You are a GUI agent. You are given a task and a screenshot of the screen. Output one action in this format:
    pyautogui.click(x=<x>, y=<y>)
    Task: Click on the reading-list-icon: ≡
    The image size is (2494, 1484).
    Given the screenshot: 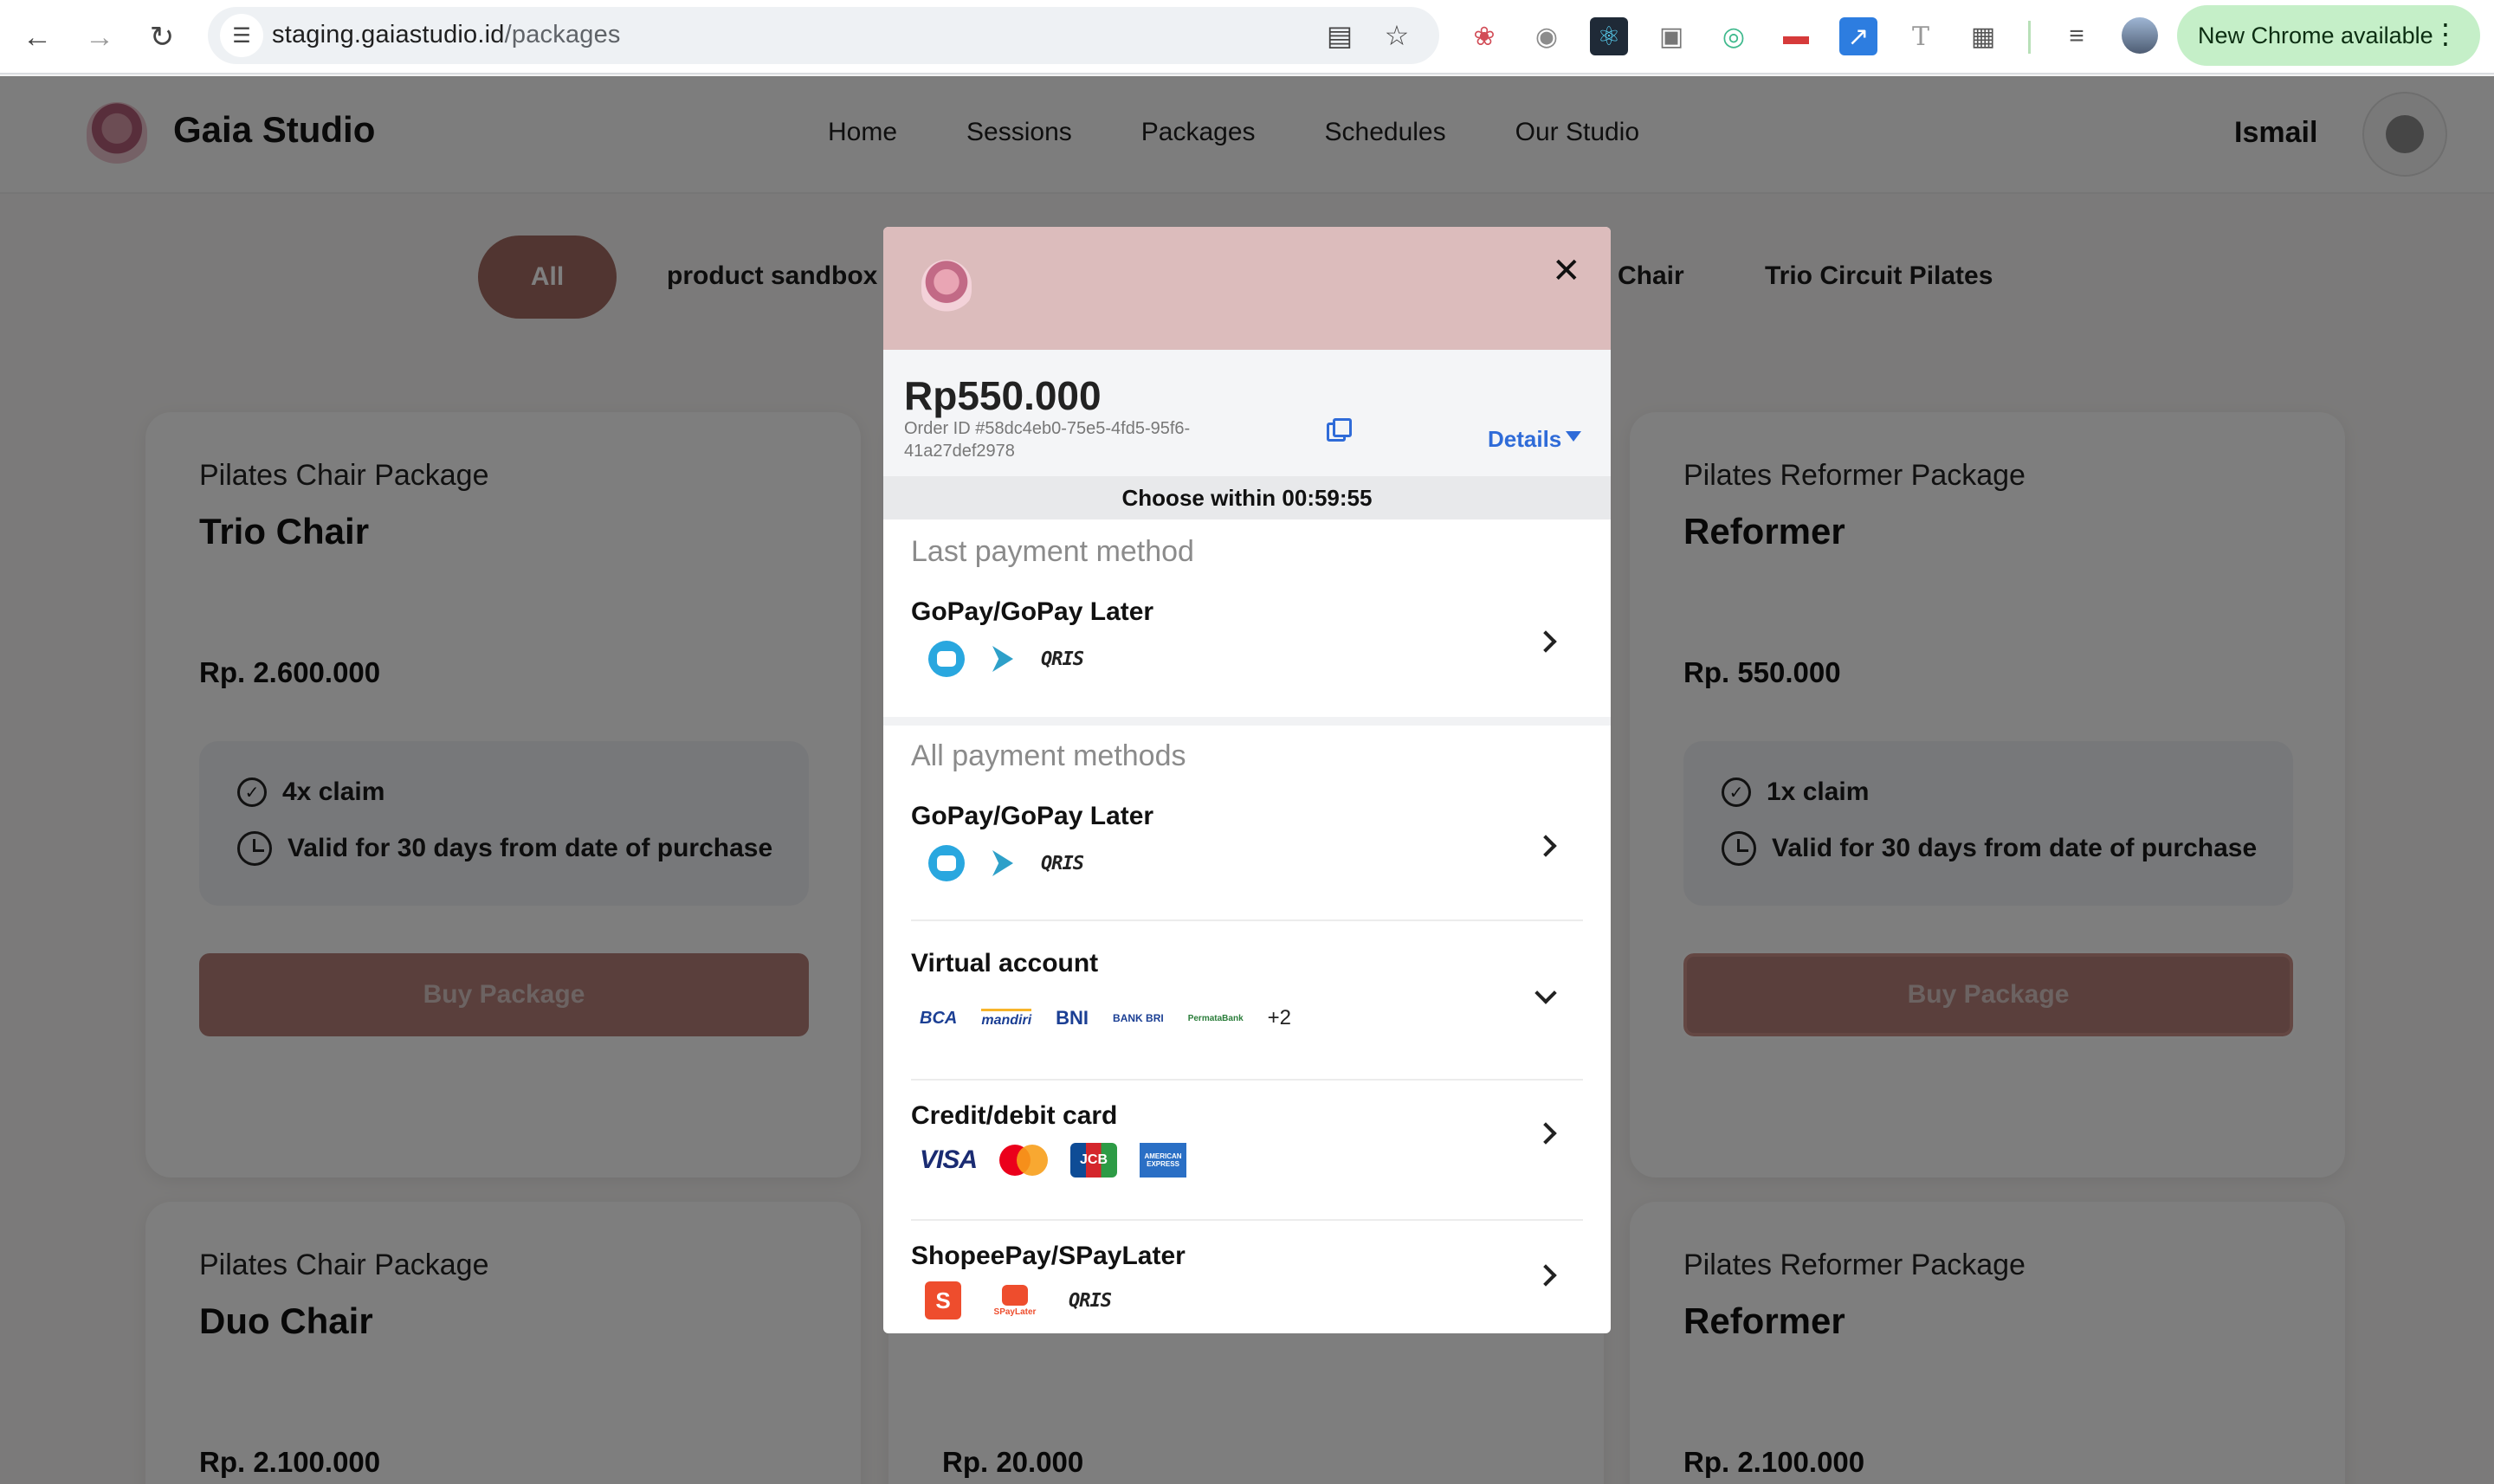 What is the action you would take?
    pyautogui.click(x=2077, y=36)
    